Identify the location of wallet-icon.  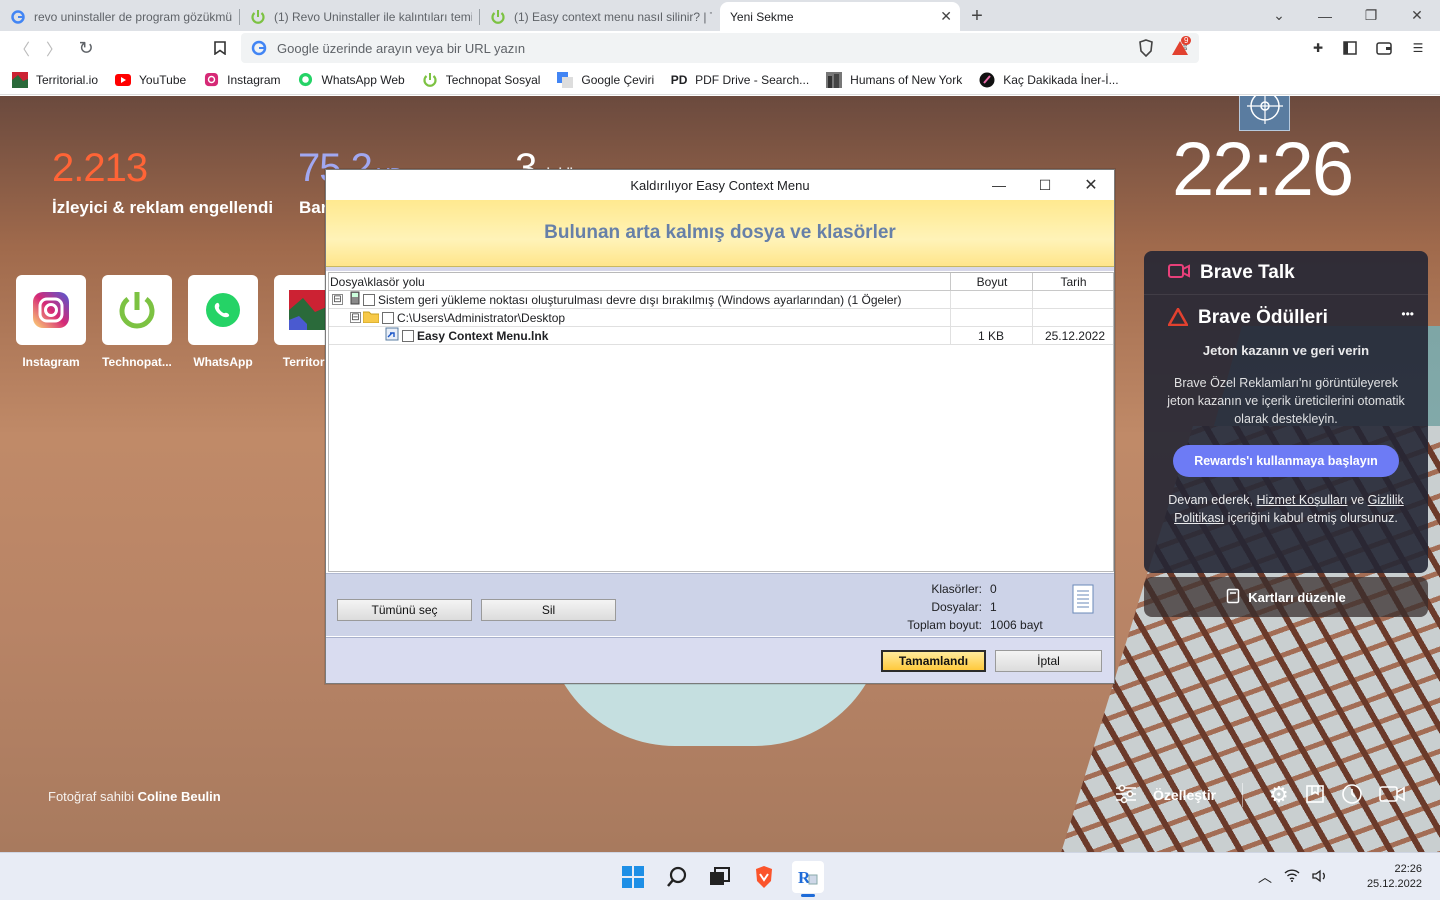
(1384, 48).